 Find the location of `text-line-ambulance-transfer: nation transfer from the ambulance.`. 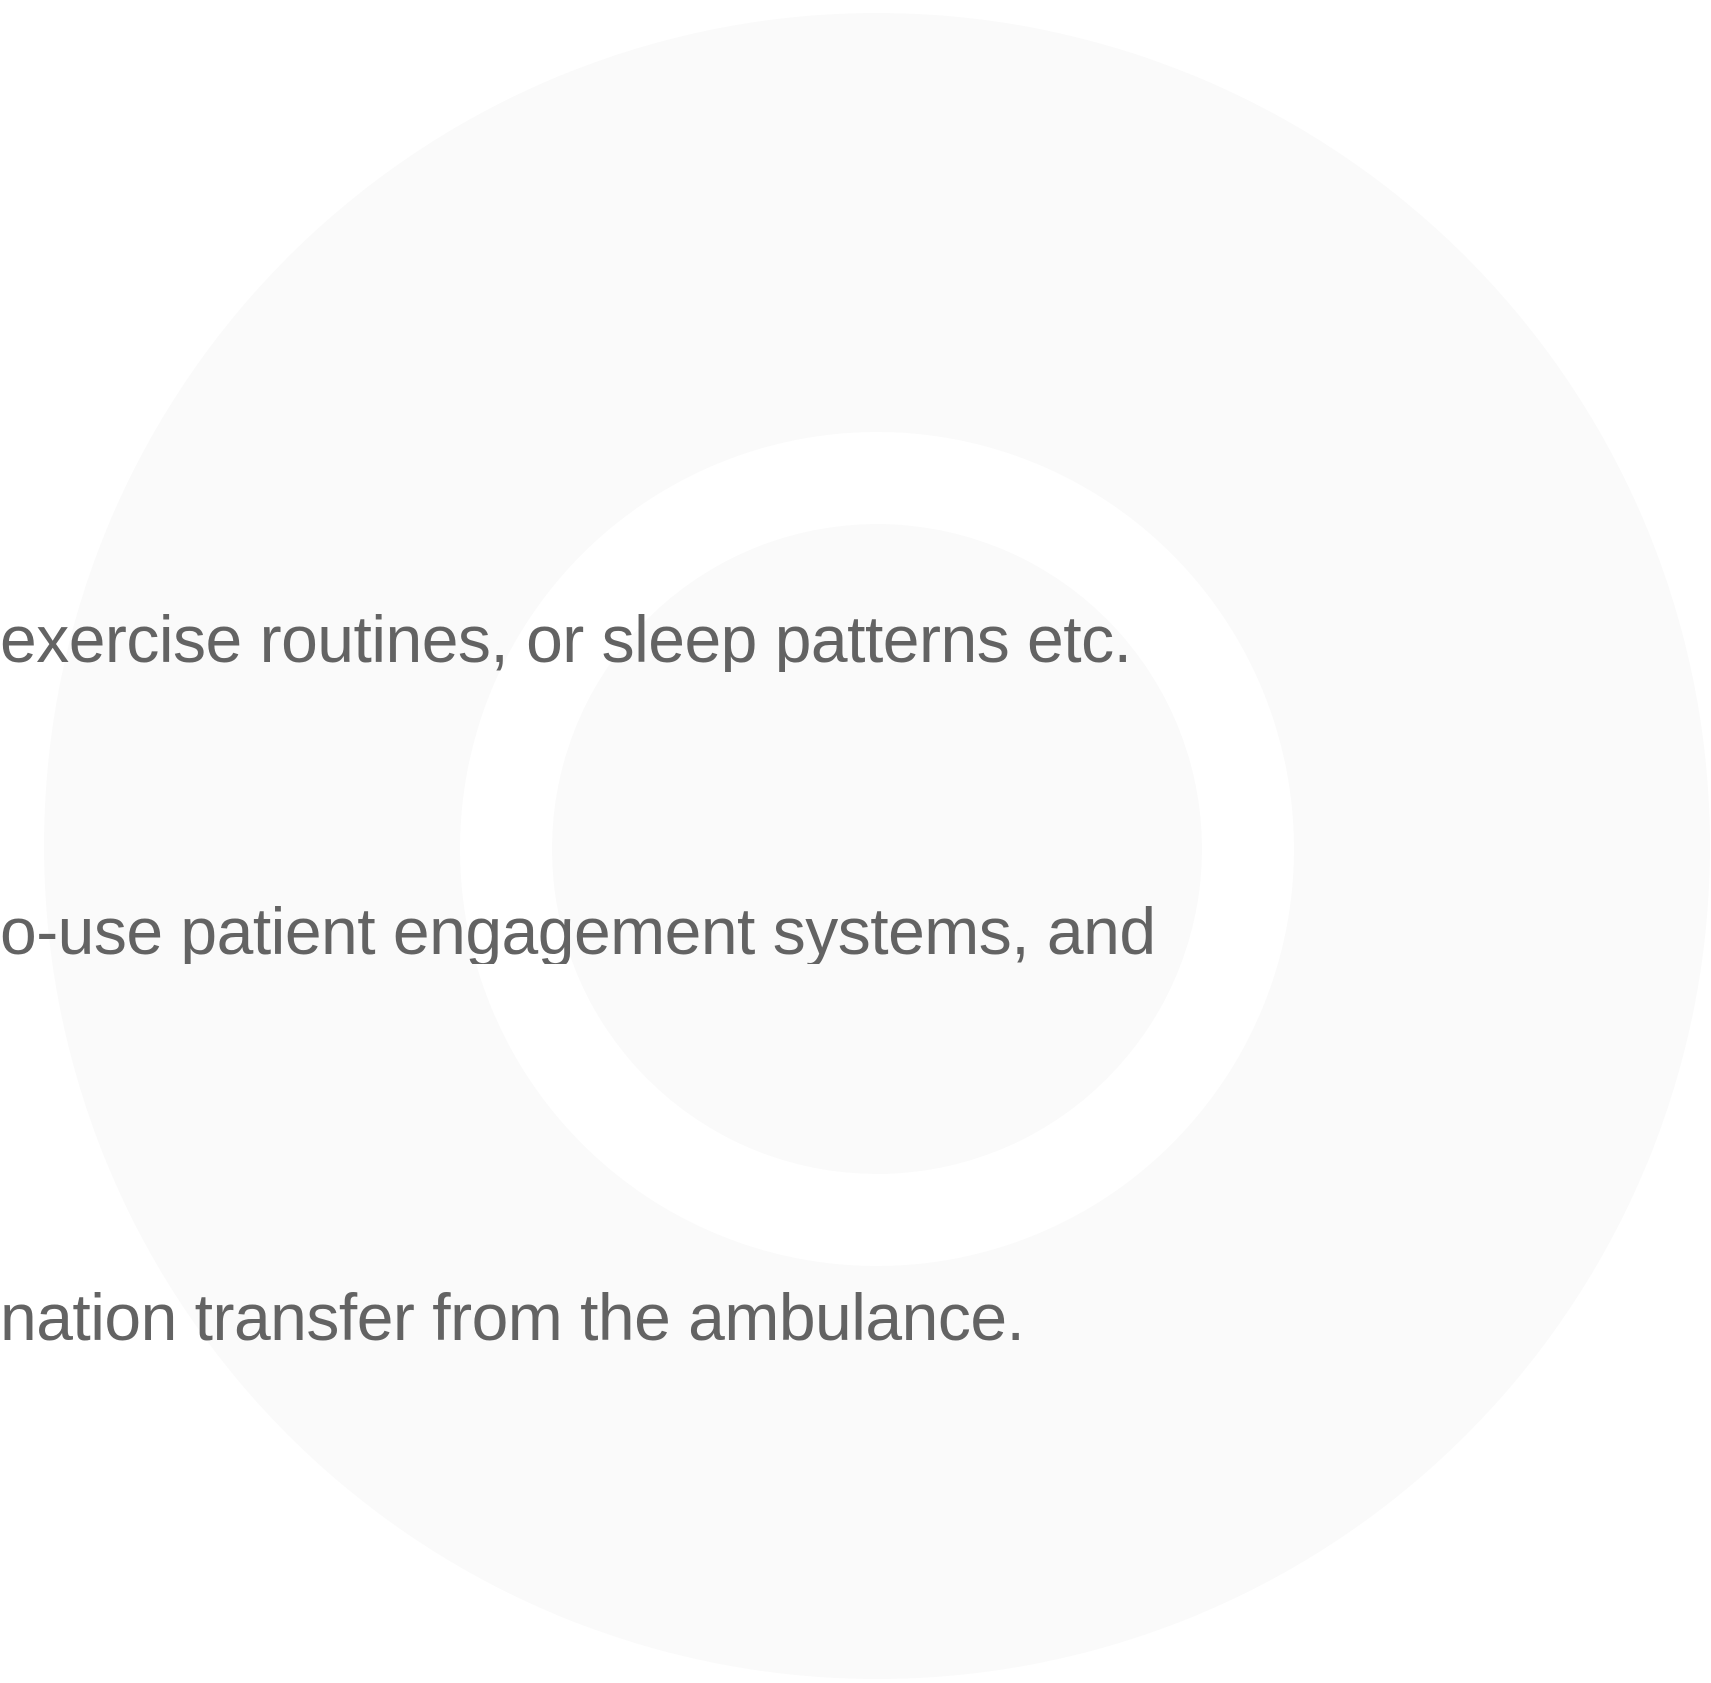

text-line-ambulance-transfer: nation transfer from the ambulance. is located at coordinates (512, 1317).